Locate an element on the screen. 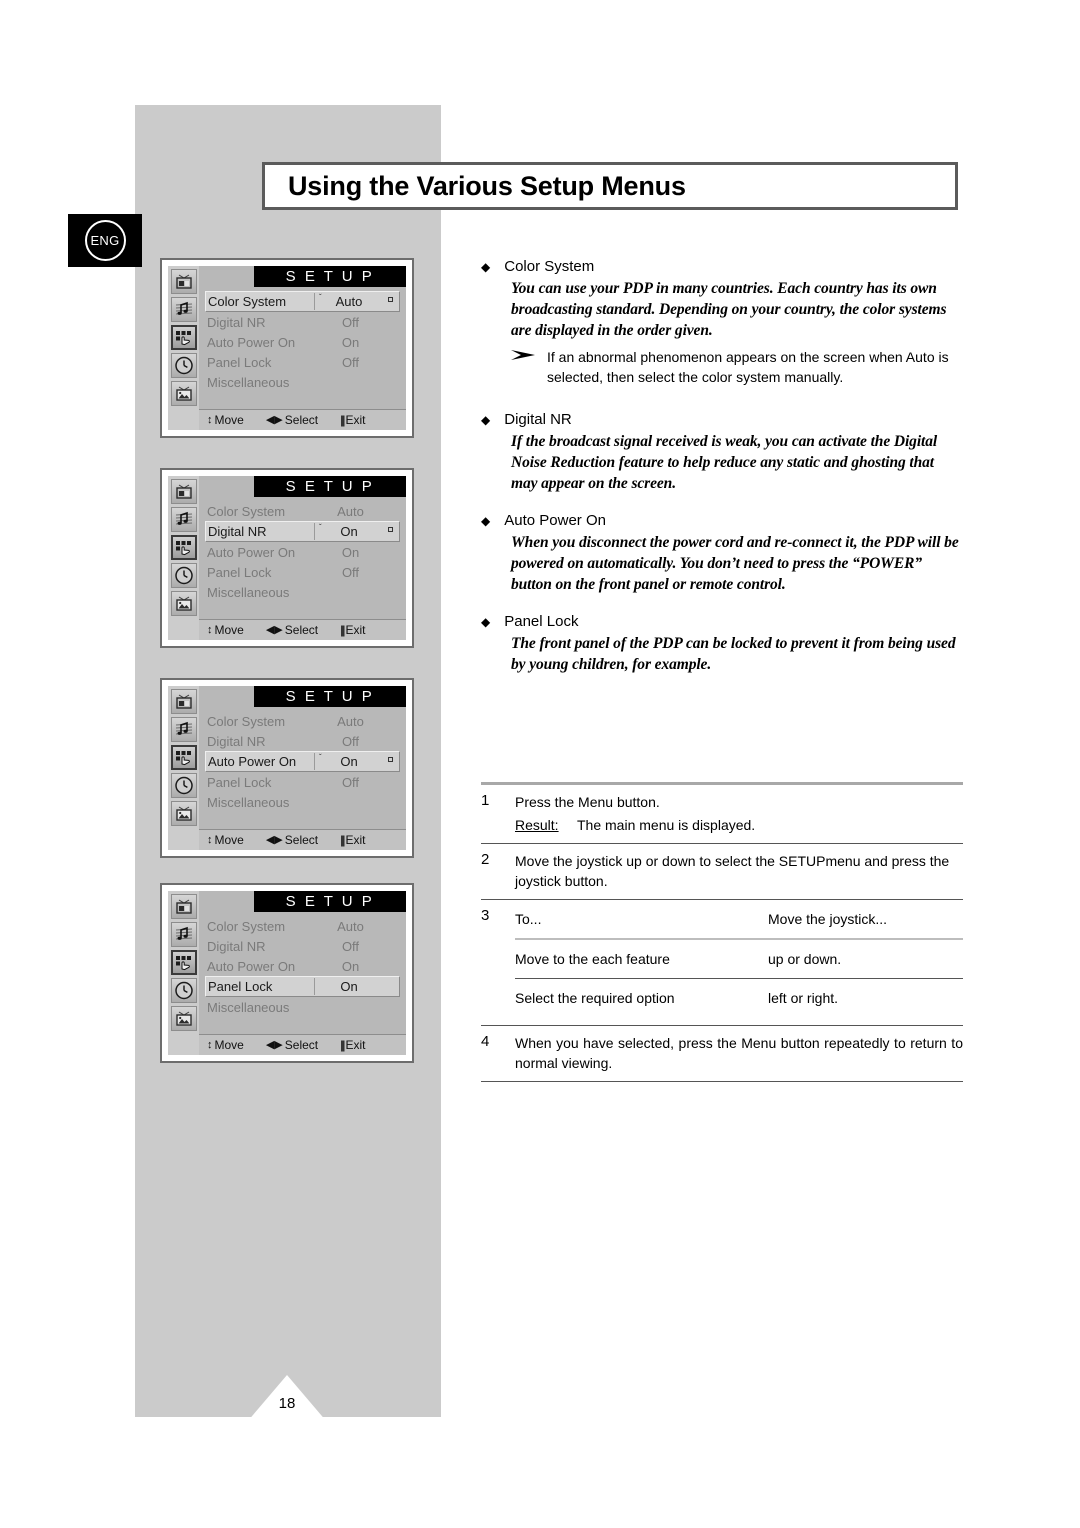  table-cell-task: Move to the each feature is located at coordinates (592, 959).